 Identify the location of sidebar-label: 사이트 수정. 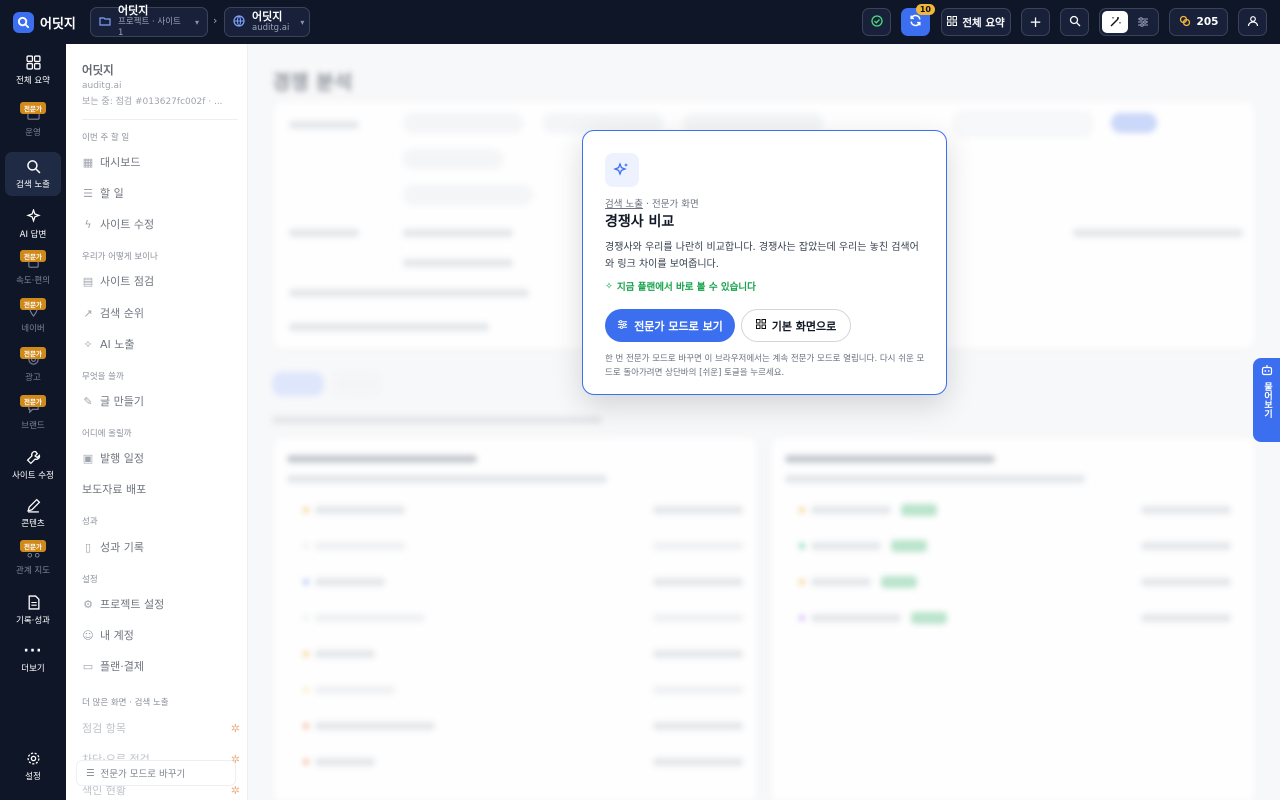
(33, 475).